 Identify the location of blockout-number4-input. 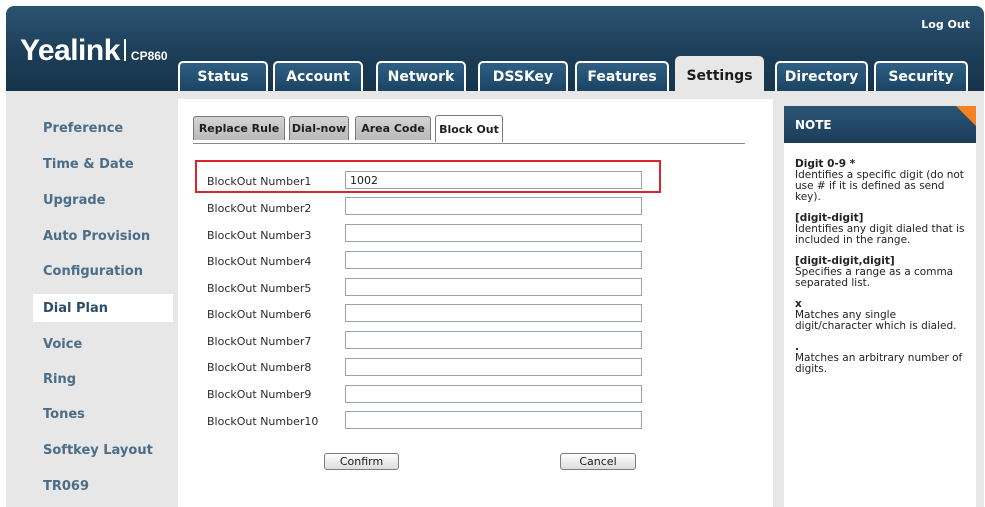
(493, 260).